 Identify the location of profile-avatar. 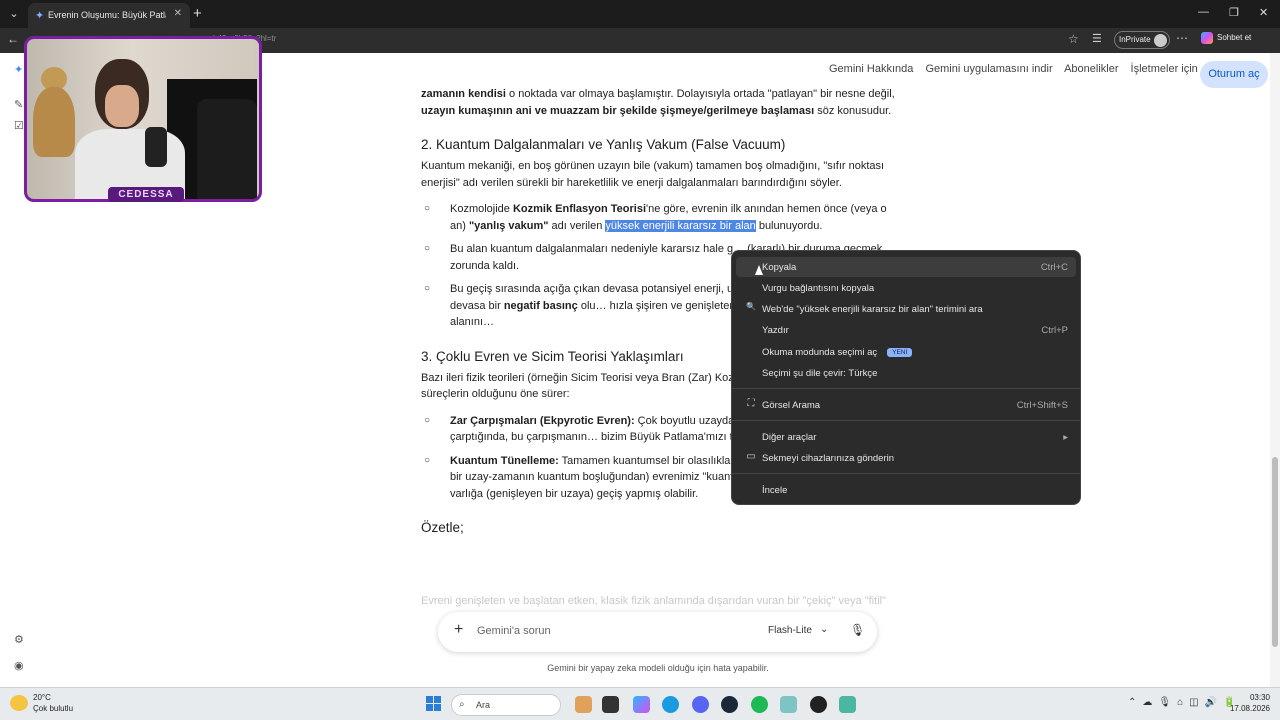
(1160, 40).